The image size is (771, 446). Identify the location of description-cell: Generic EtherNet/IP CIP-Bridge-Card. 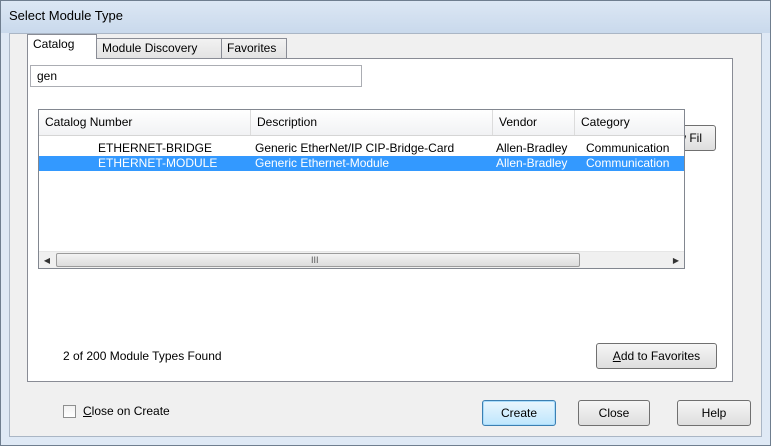
(355, 148).